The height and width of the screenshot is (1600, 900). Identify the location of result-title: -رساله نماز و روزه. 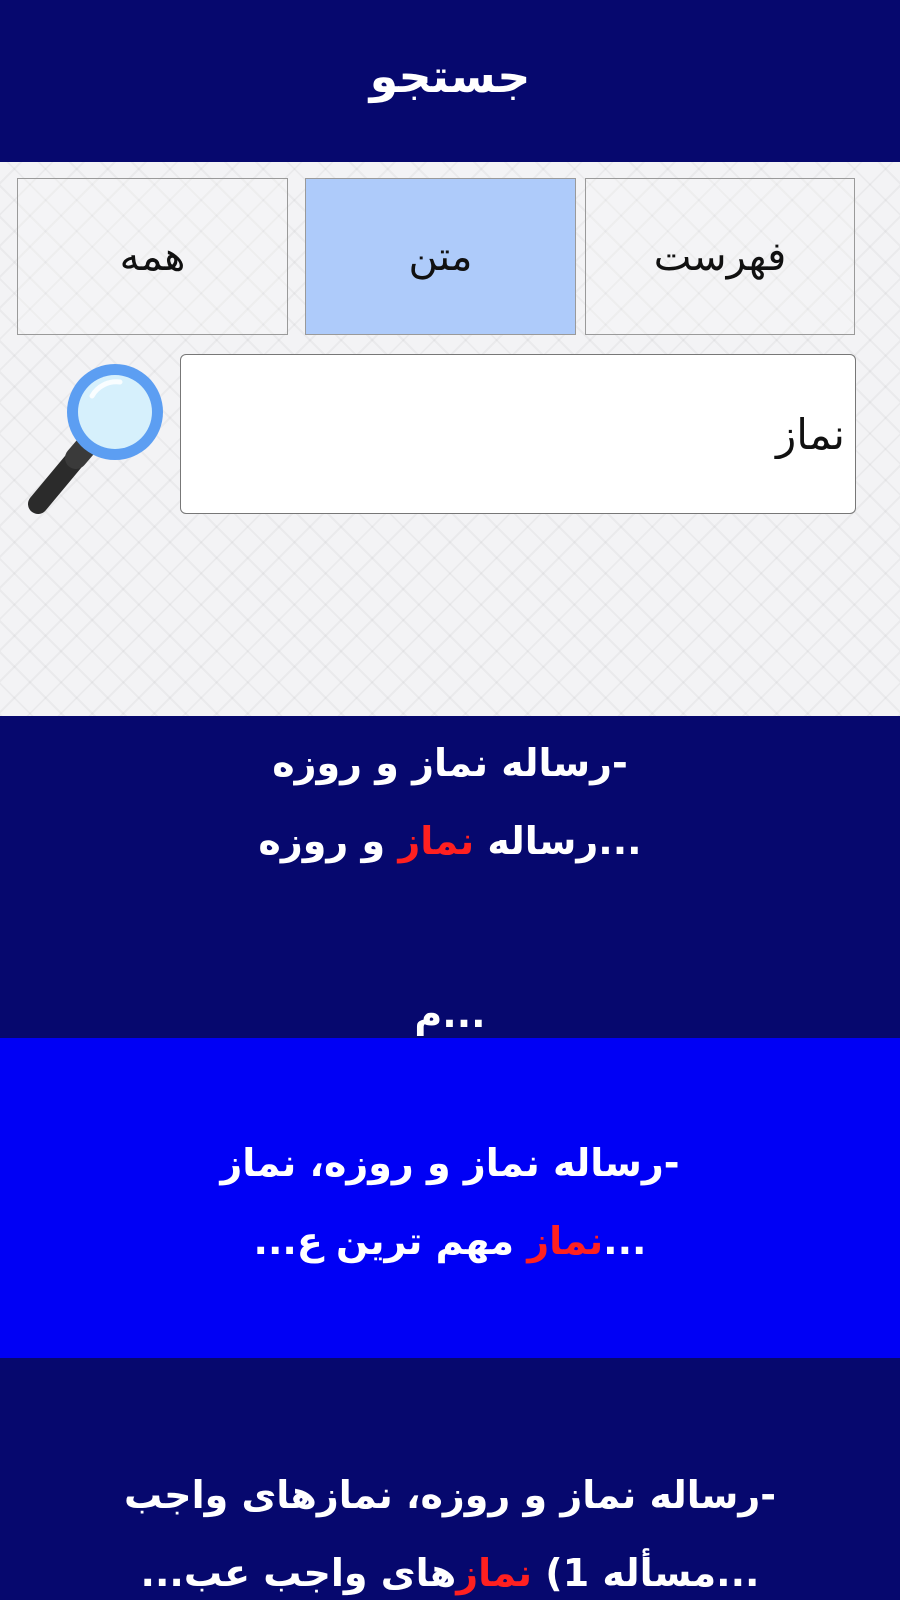
(450, 763).